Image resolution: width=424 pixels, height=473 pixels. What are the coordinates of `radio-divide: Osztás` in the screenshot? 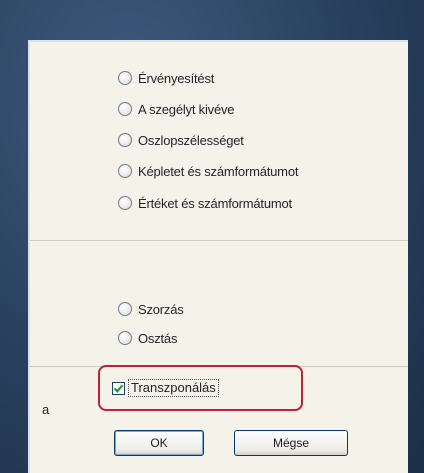 It's located at (147, 338).